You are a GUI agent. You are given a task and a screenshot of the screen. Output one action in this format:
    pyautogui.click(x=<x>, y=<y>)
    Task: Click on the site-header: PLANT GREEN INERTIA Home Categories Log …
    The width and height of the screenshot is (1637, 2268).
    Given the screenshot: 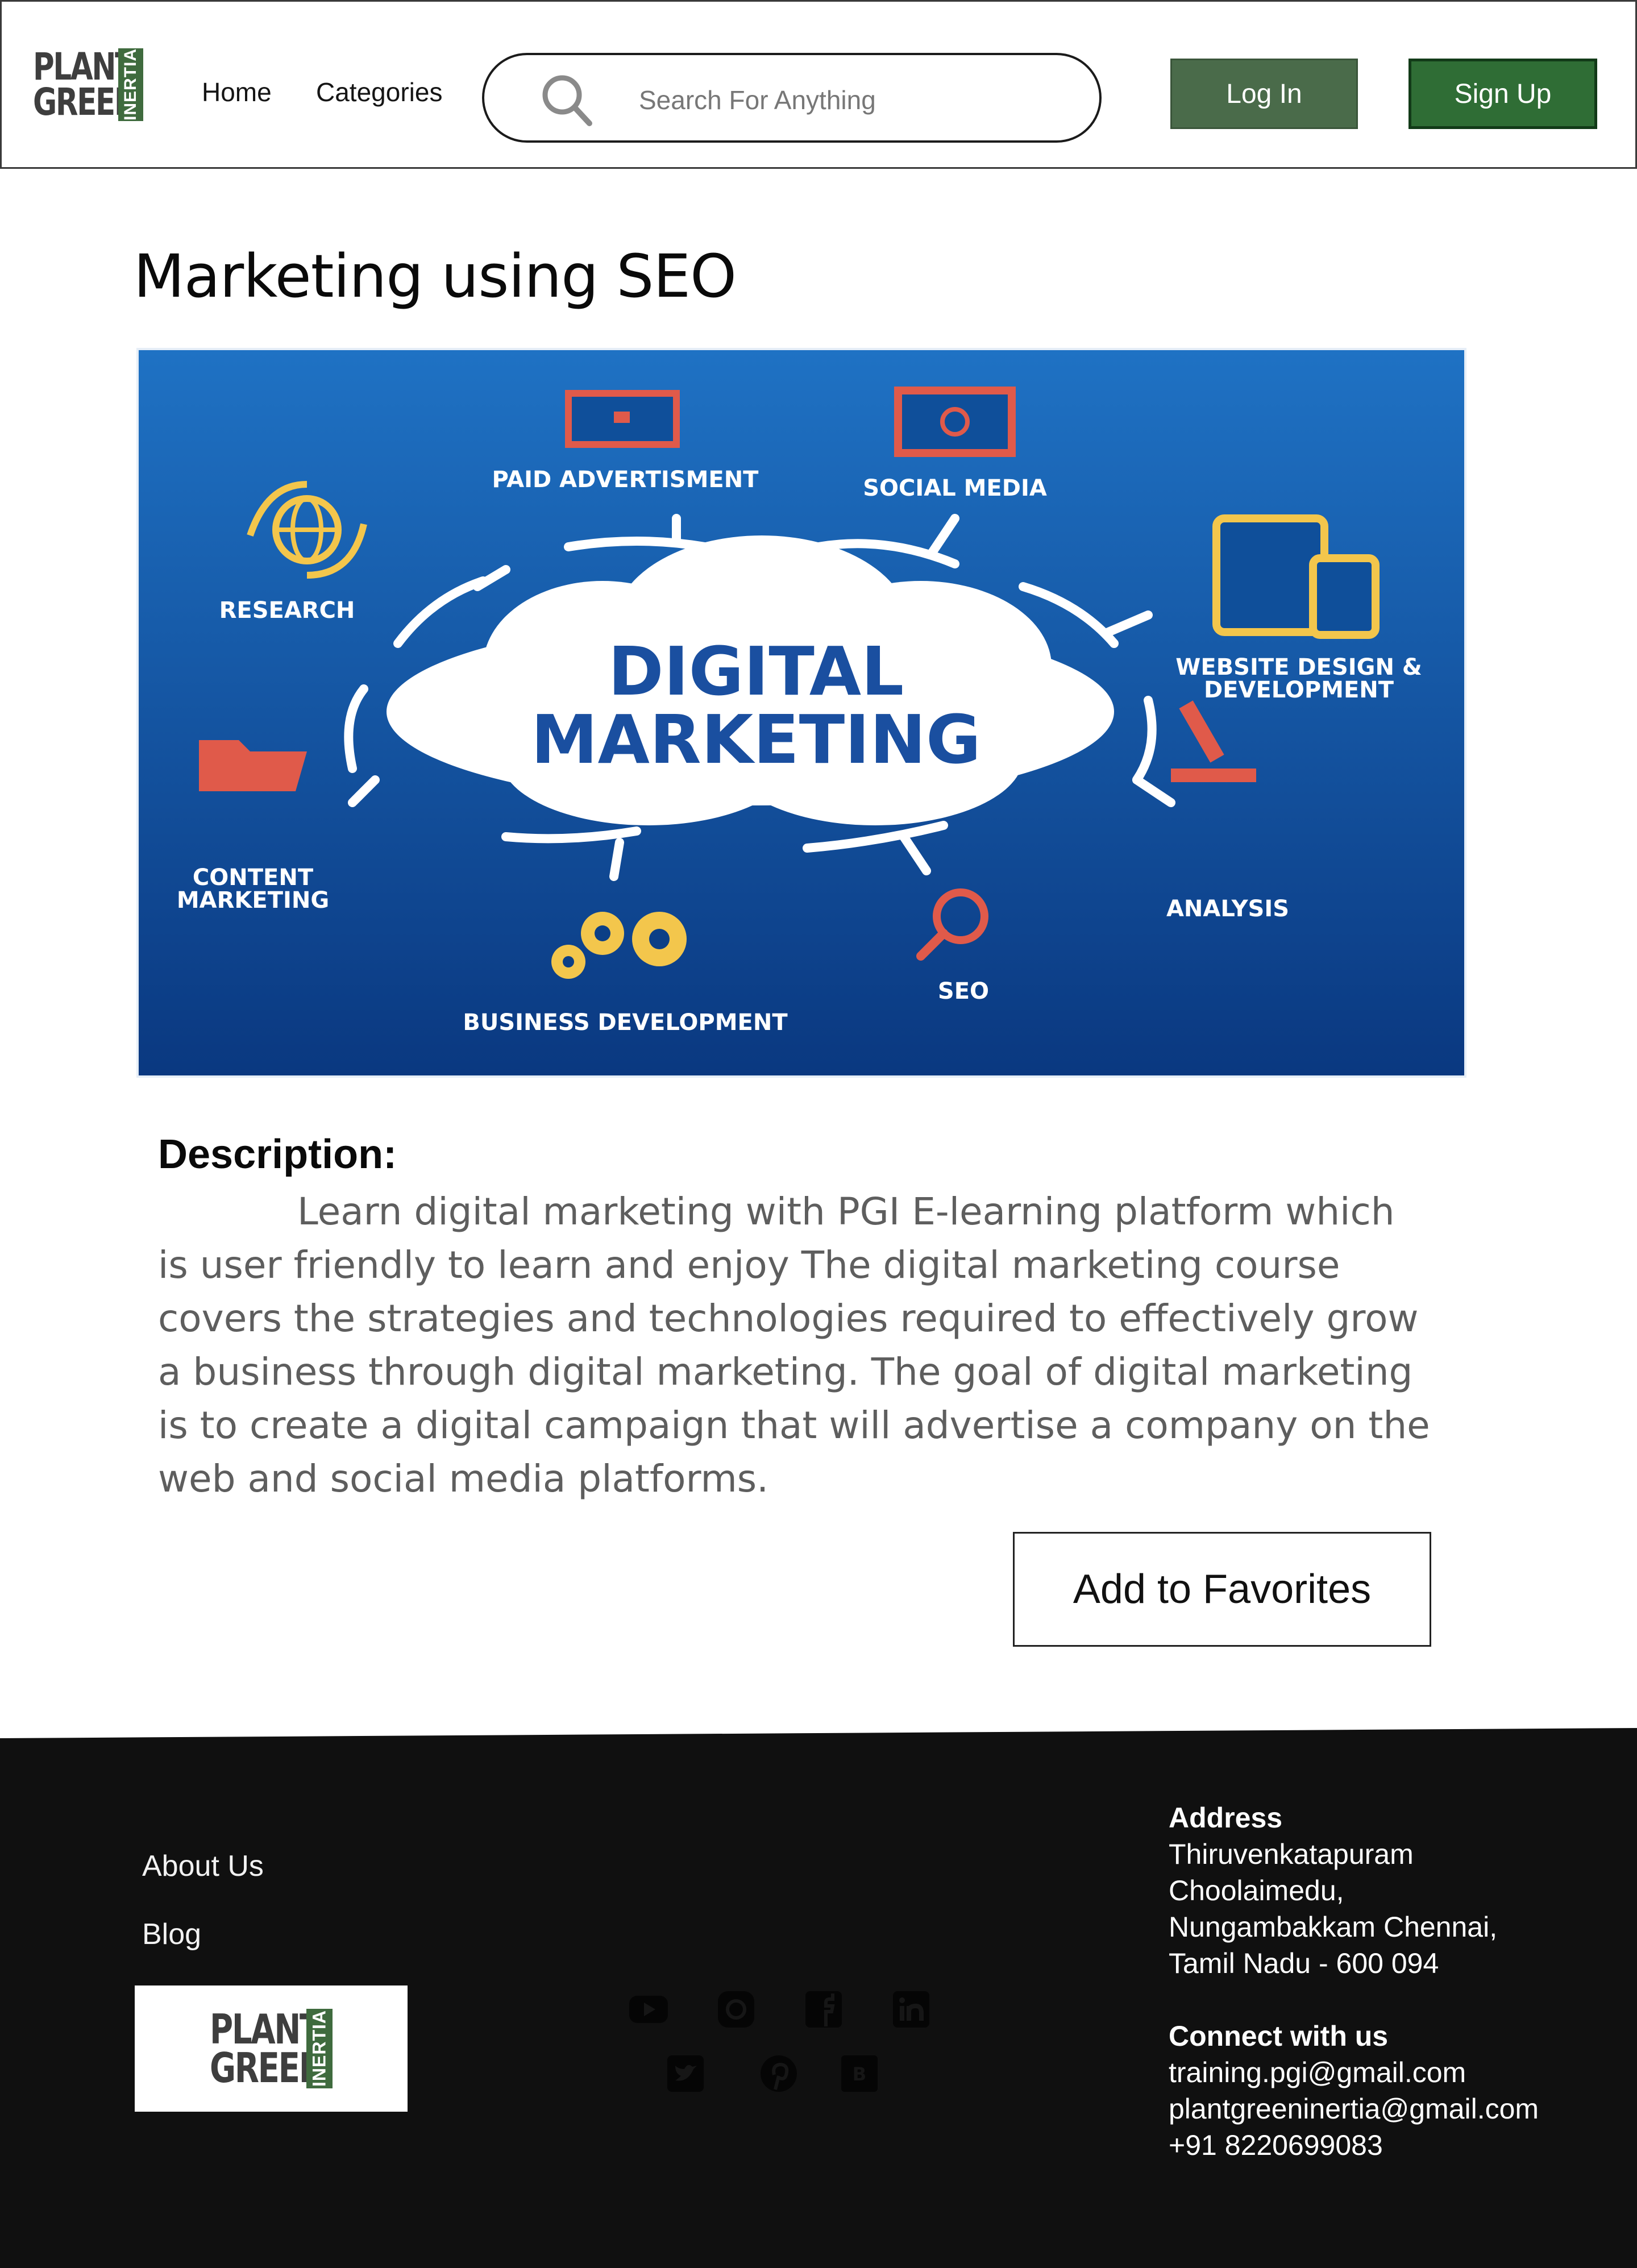 What is the action you would take?
    pyautogui.click(x=818, y=84)
    